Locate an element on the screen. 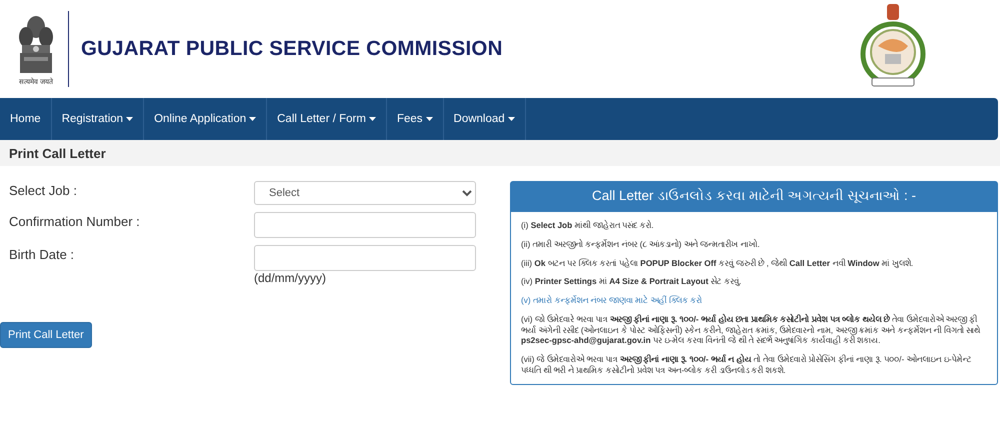 The image size is (1000, 430). instruction-text: (ii) તમારી અરજીનો કન્ફર્મેશન નંબર (૮ આંકડાનો) અને જન્મતારીખ નાખો. is located at coordinates (641, 244).